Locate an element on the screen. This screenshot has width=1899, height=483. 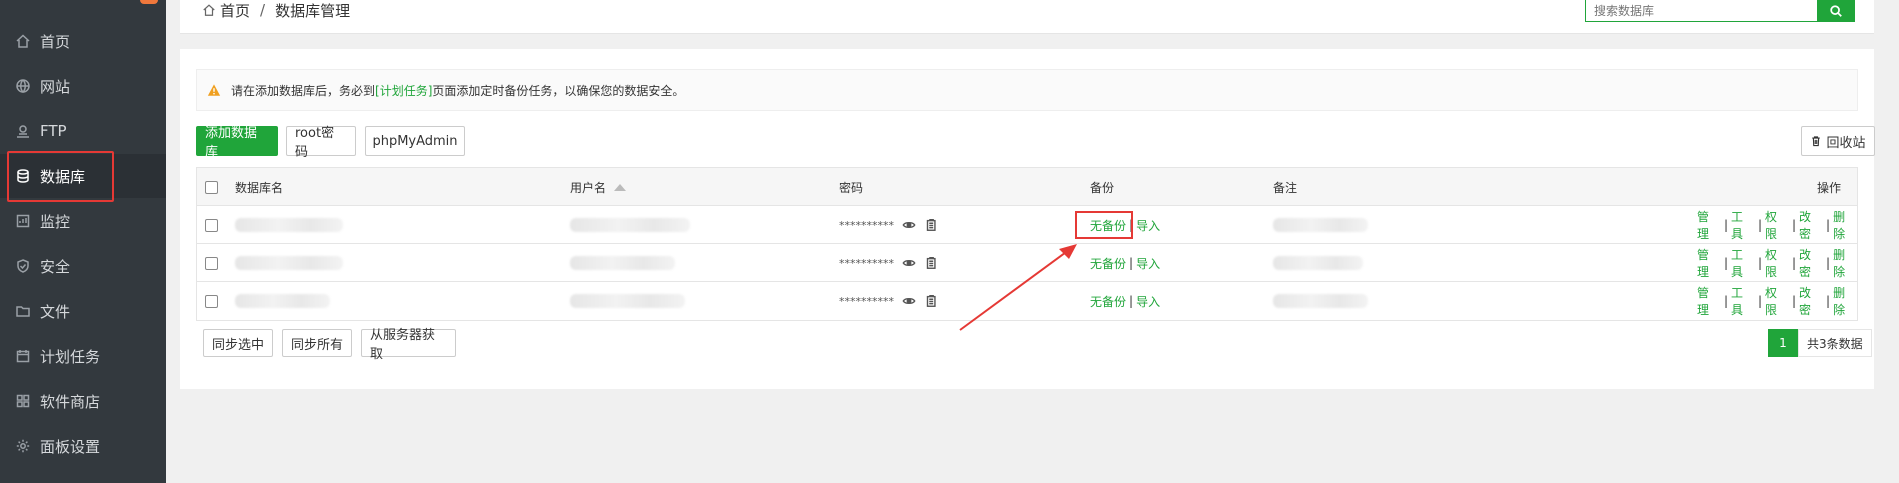
sidebar-item-label: 文件 is located at coordinates (55, 311).